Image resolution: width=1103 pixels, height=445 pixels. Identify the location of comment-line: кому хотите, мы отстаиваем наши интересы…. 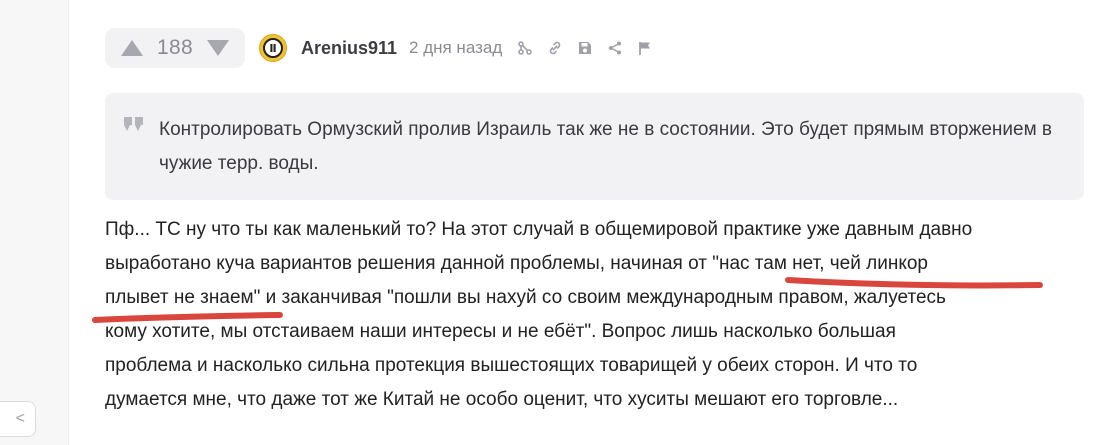
(500, 331).